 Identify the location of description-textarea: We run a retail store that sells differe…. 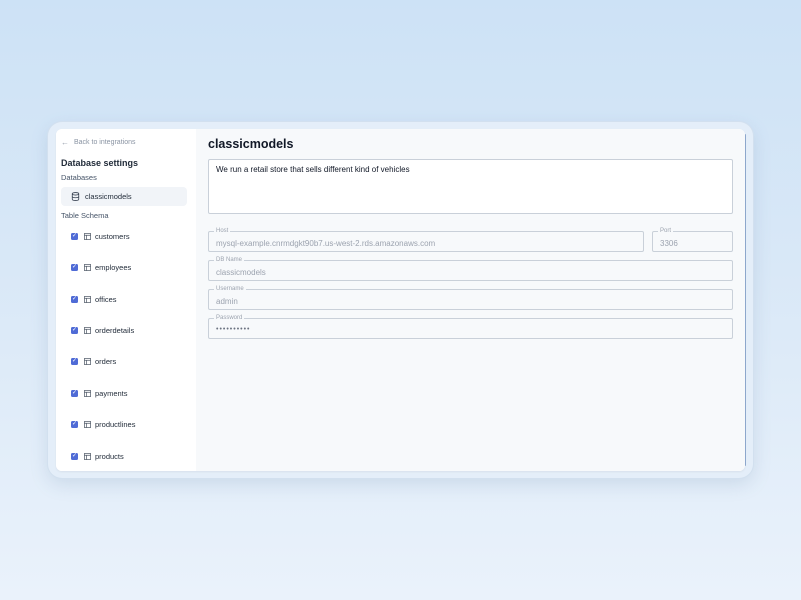
(470, 186).